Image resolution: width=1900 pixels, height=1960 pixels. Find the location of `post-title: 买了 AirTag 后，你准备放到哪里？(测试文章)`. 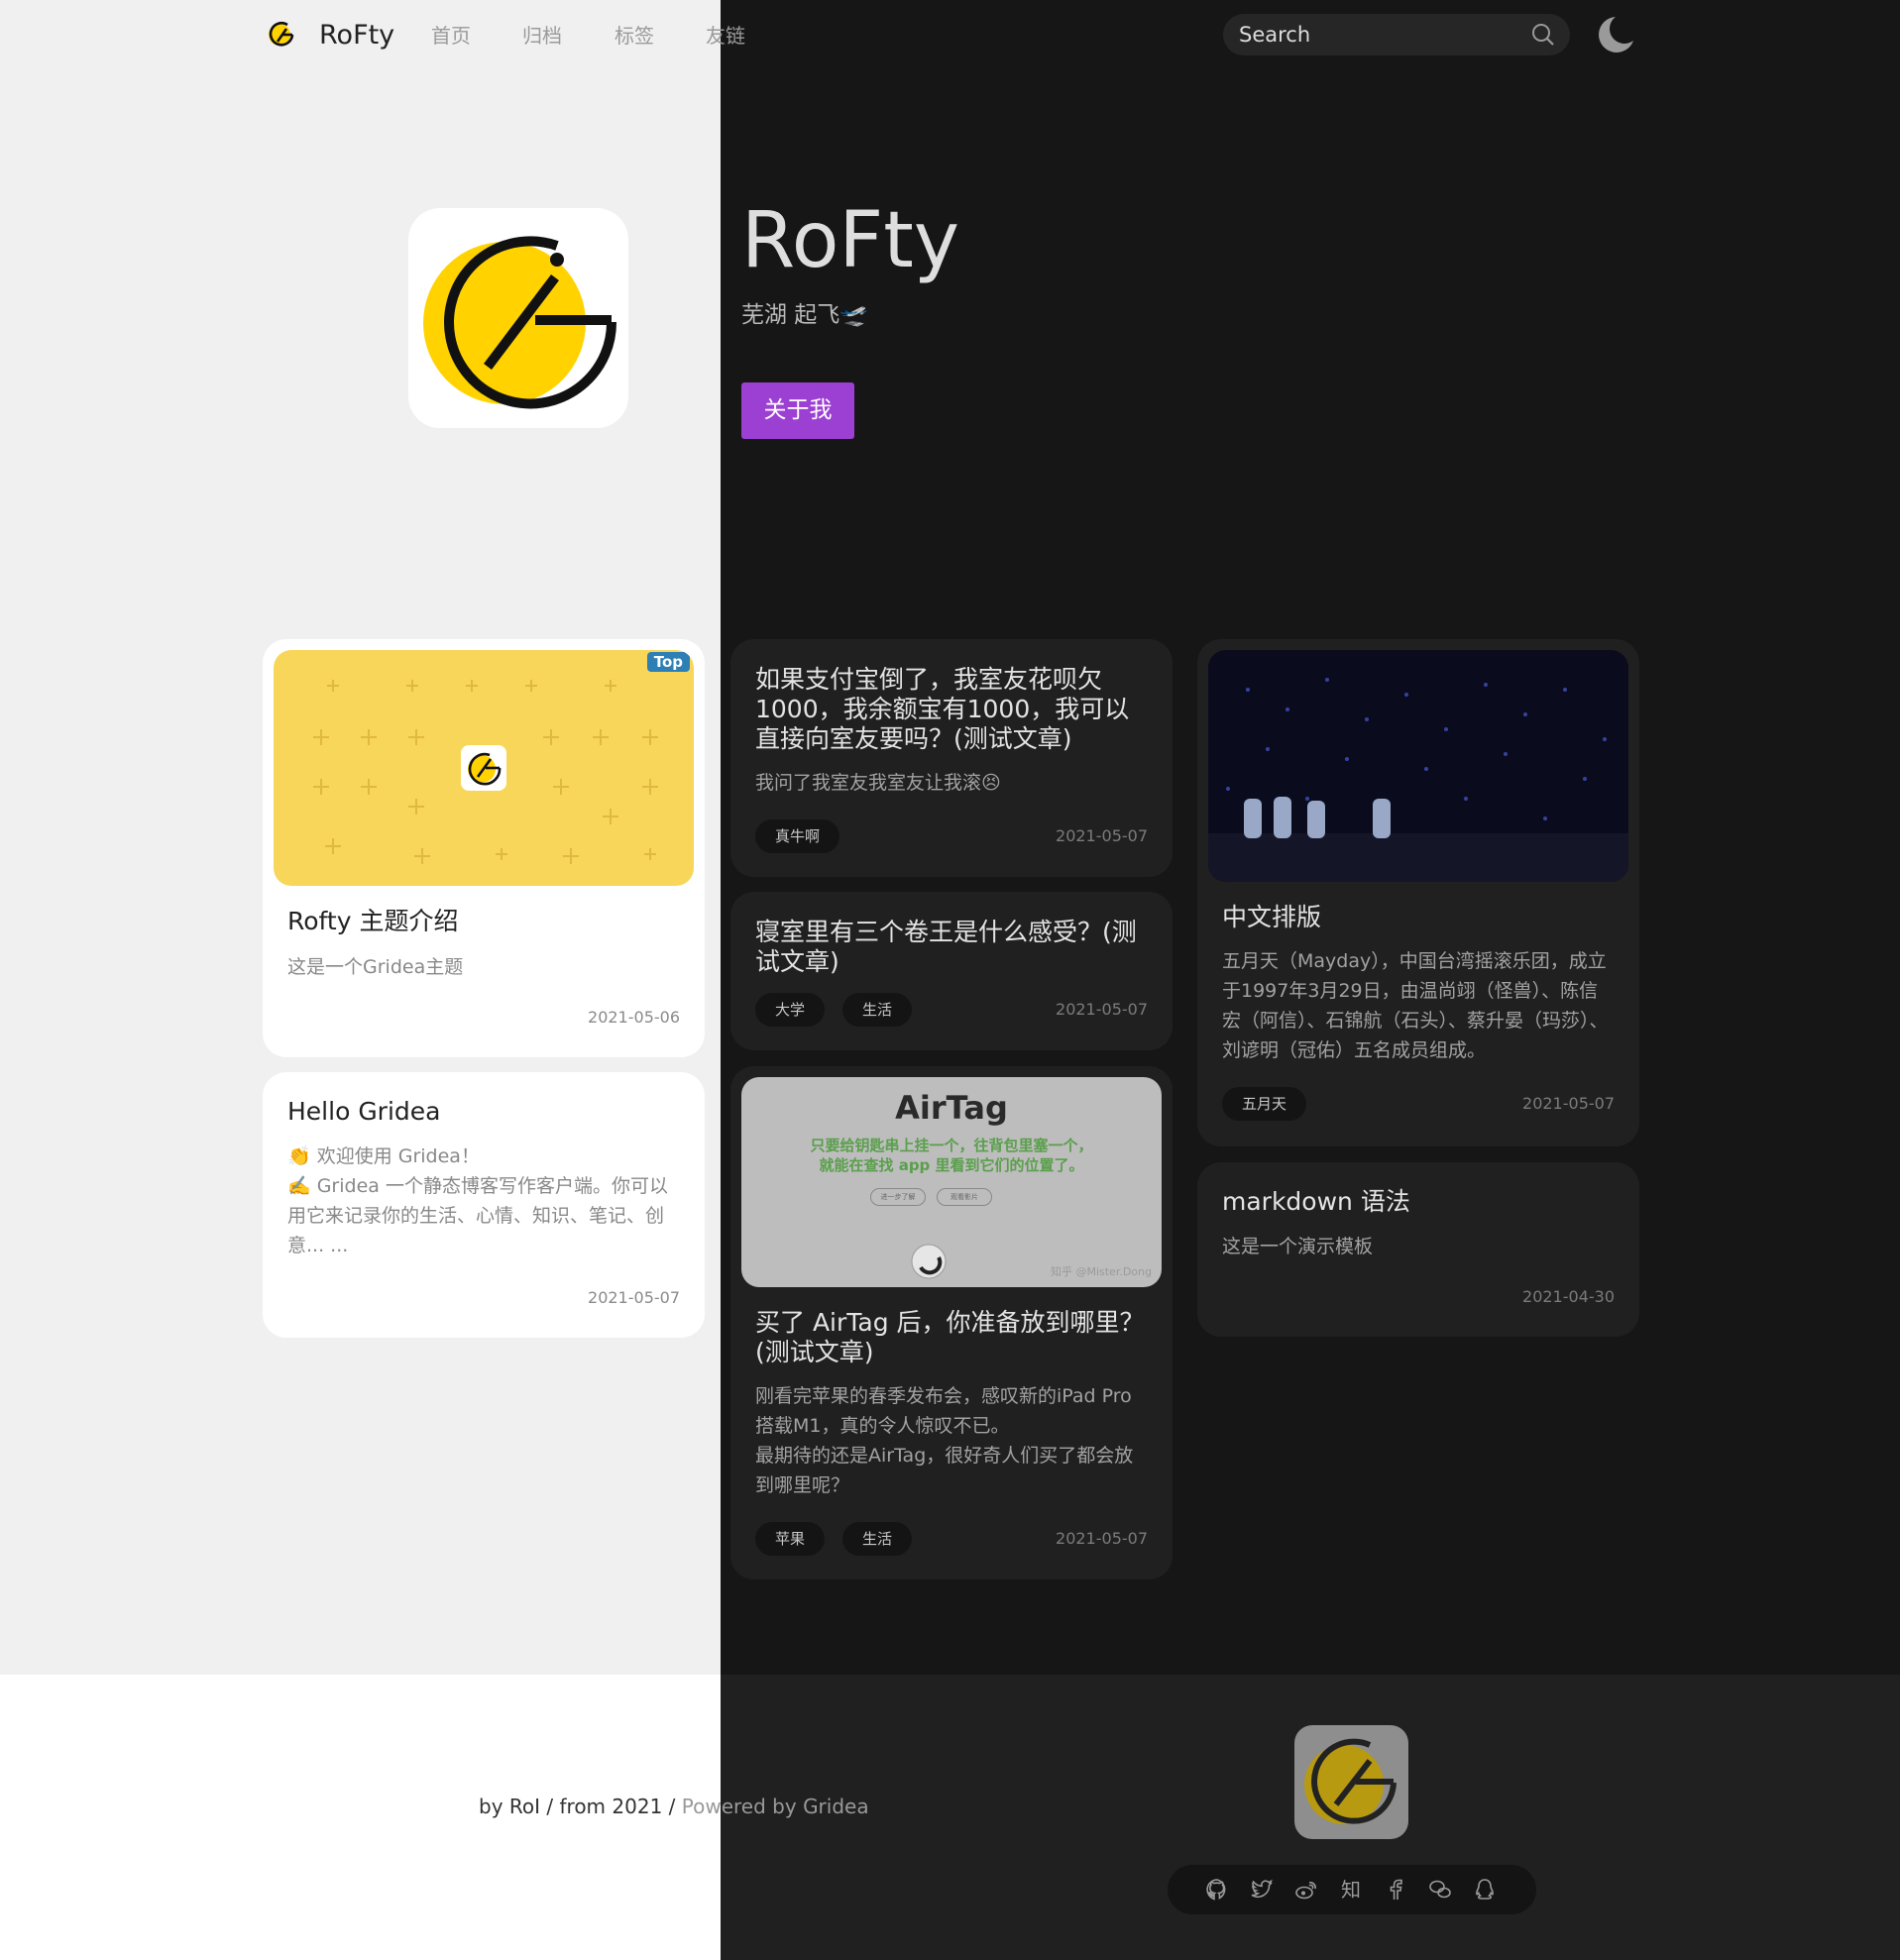

post-title: 买了 AirTag 后，你准备放到哪里？(测试文章) is located at coordinates (951, 1337).